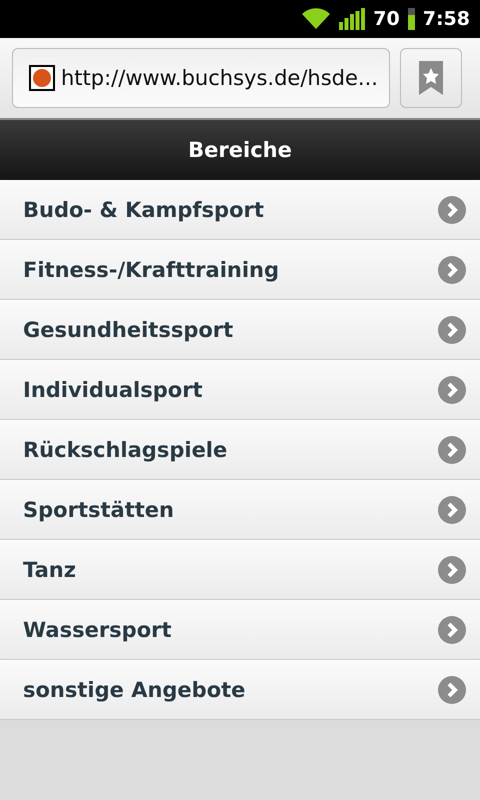 The image size is (480, 800). What do you see at coordinates (352, 19) in the screenshot?
I see `signal-icon` at bounding box center [352, 19].